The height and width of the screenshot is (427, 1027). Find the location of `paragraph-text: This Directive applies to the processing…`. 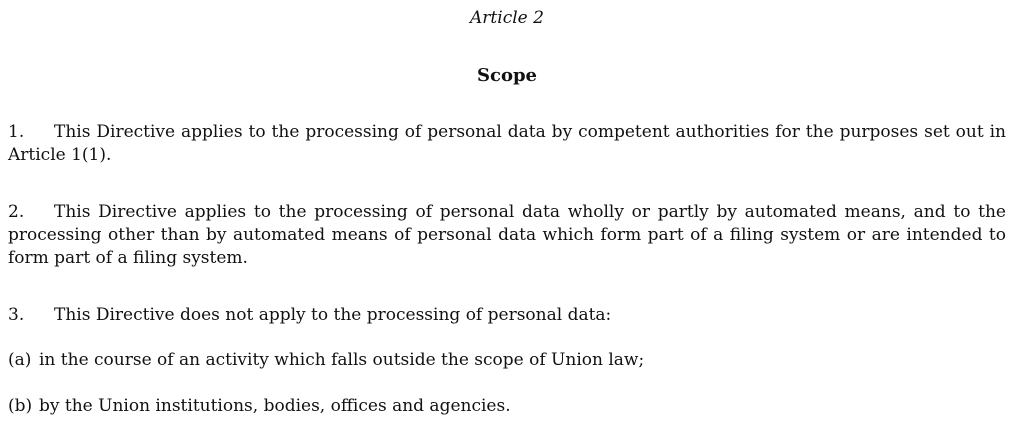

paragraph-text: This Directive applies to the processing… is located at coordinates (507, 143).